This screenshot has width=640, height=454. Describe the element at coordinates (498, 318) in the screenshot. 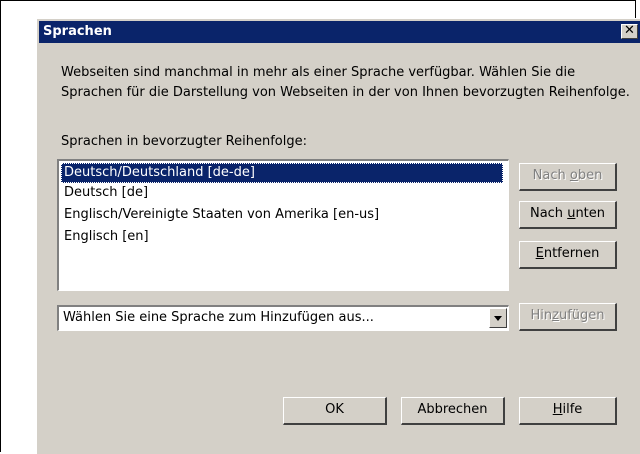

I see `chevron-down-icon` at that location.